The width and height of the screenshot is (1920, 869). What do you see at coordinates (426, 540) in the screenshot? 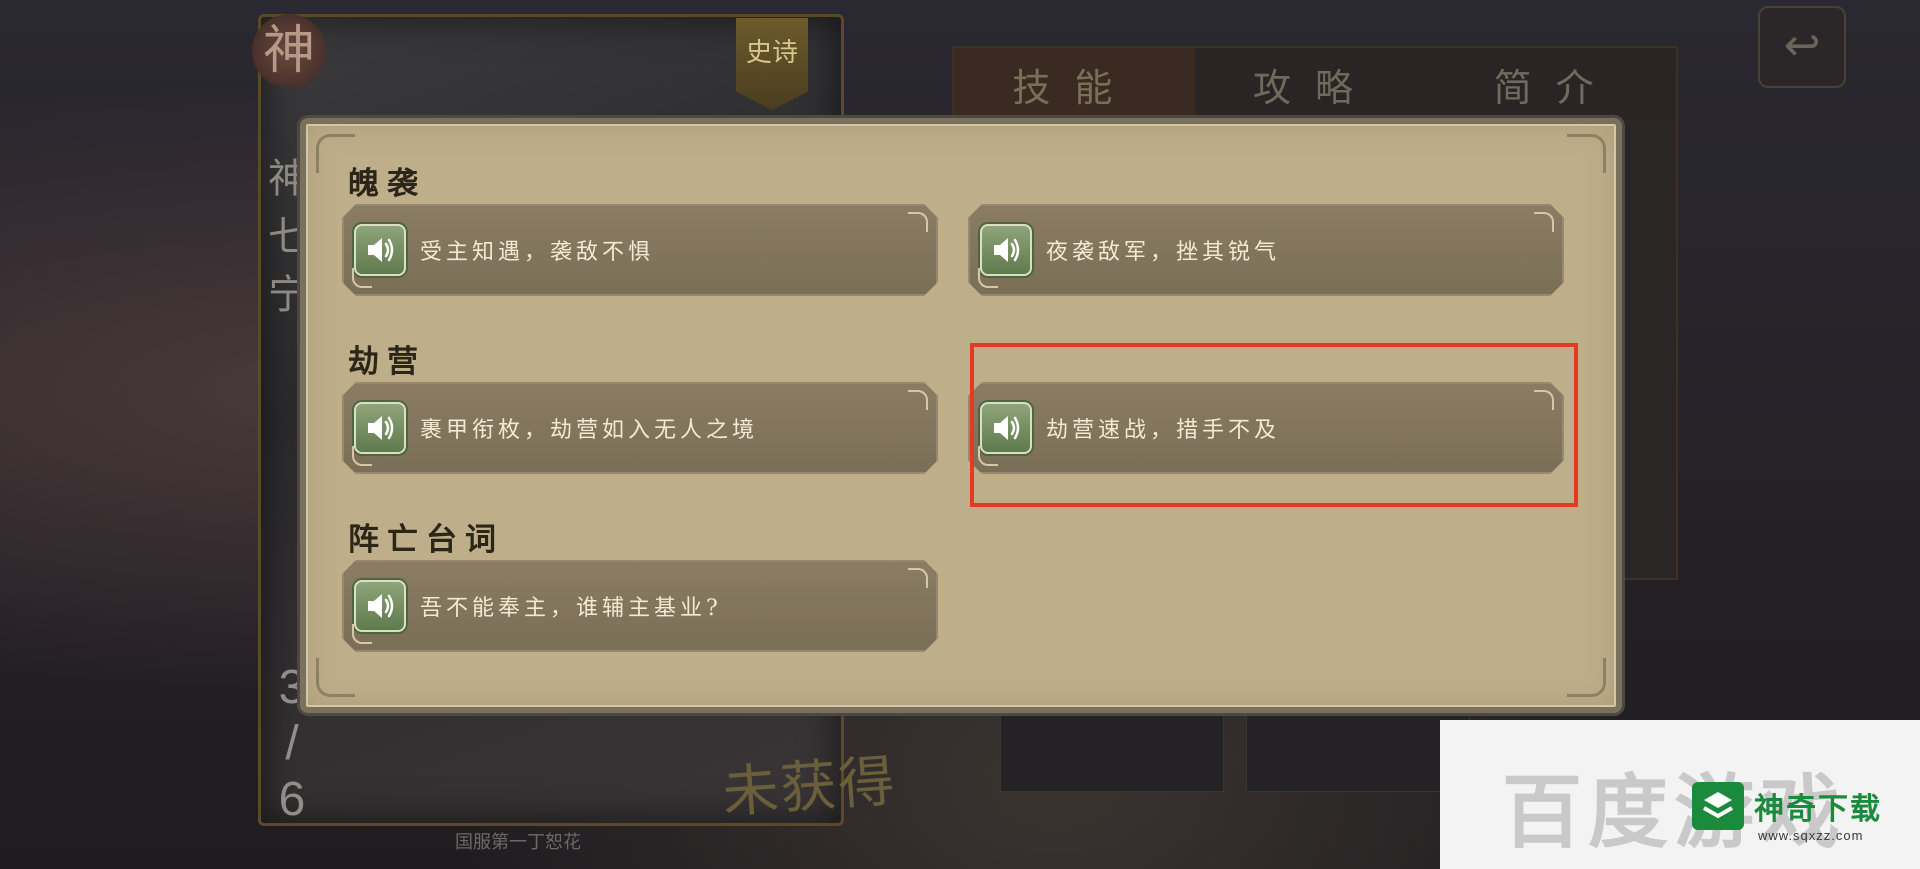
I see `section-title: 阵亡台词` at bounding box center [426, 540].